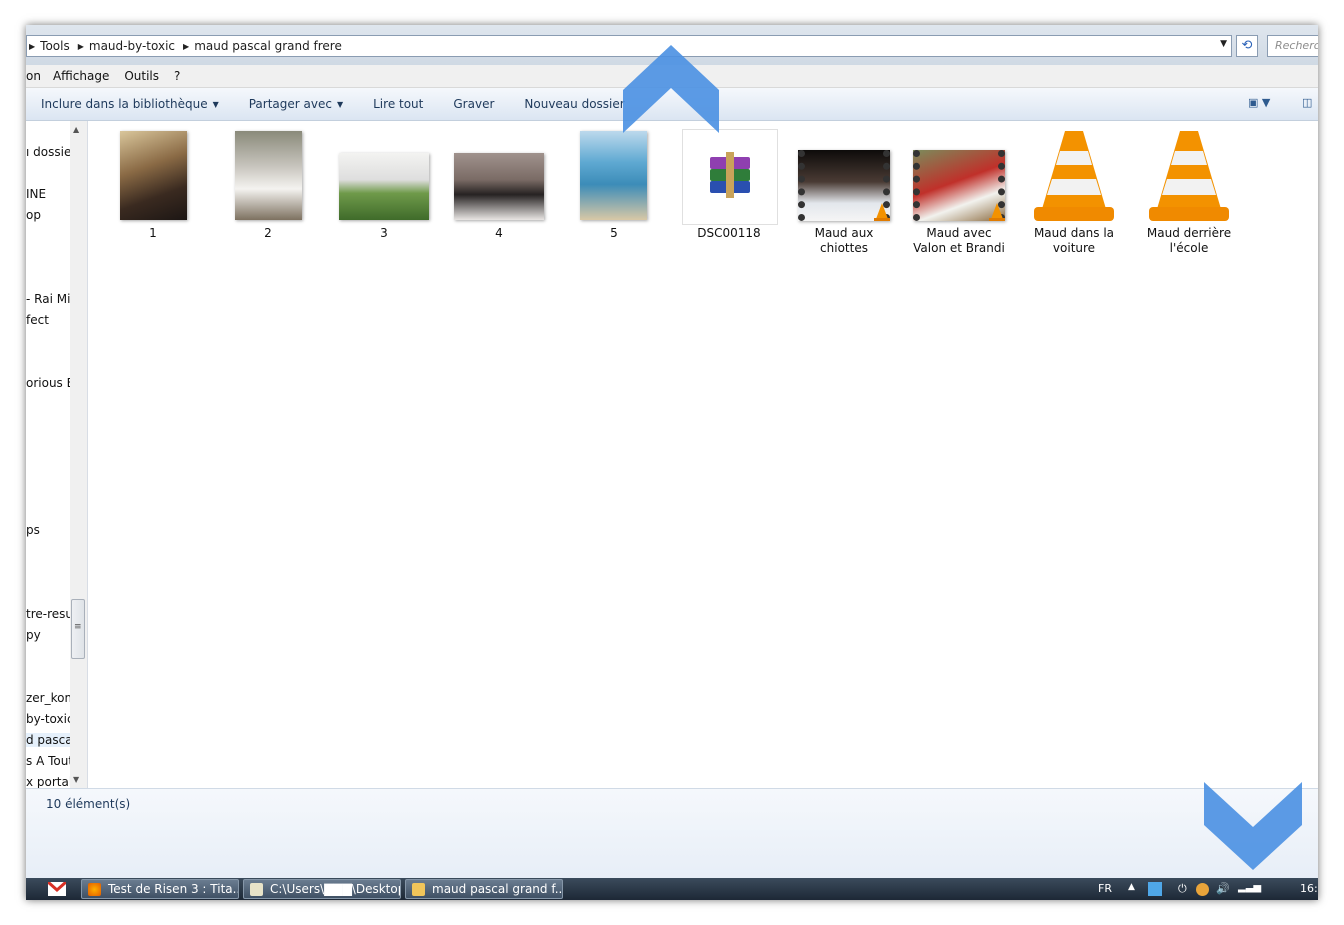  I want to click on archive-thumbnail, so click(730, 177).